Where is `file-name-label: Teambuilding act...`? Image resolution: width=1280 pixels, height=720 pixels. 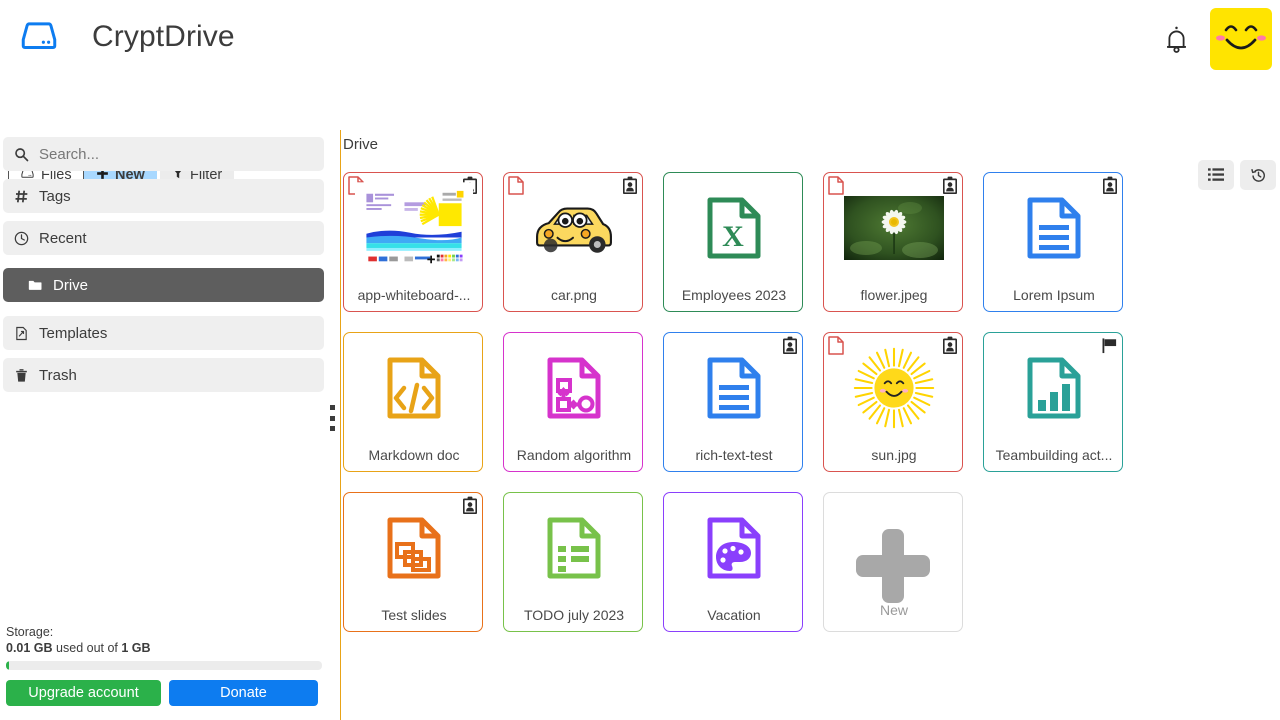
file-name-label: Teambuilding act... is located at coordinates (1054, 455).